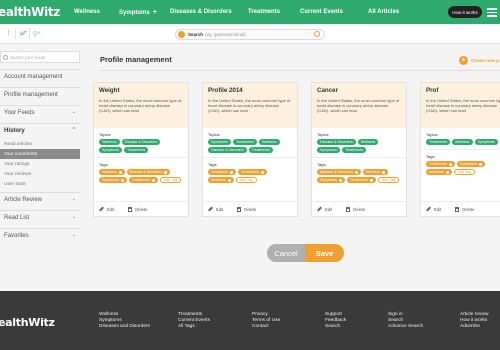 The height and width of the screenshot is (350, 500). Describe the element at coordinates (250, 34) in the screenshot. I see `search-input: Search (eg. gastrointestinal)` at that location.